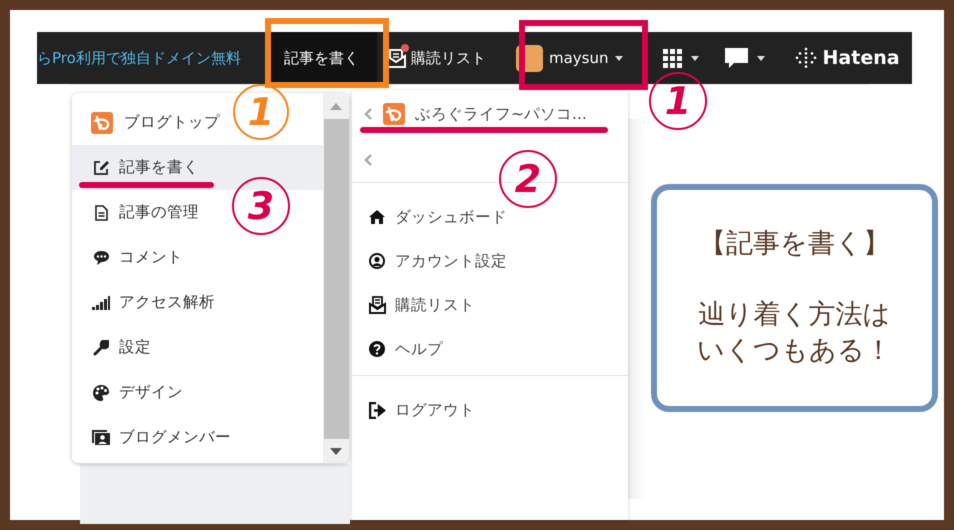 This screenshot has width=954, height=530. What do you see at coordinates (377, 261) in the screenshot?
I see `user-circle-icon` at bounding box center [377, 261].